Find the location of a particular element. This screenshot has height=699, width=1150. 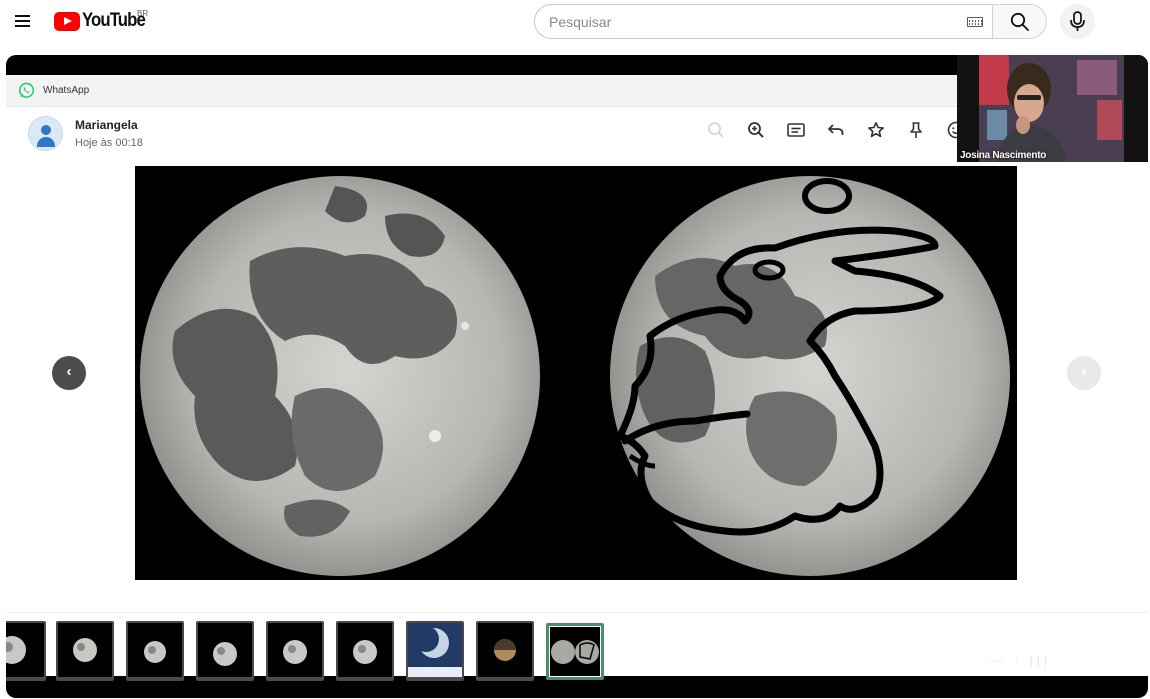

avatar is located at coordinates (45, 133).